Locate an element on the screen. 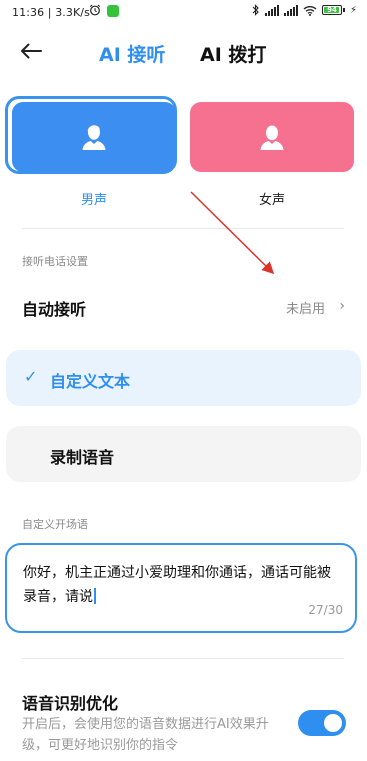 The image size is (367, 761). option-record-voice: 录制语音 is located at coordinates (183, 454).